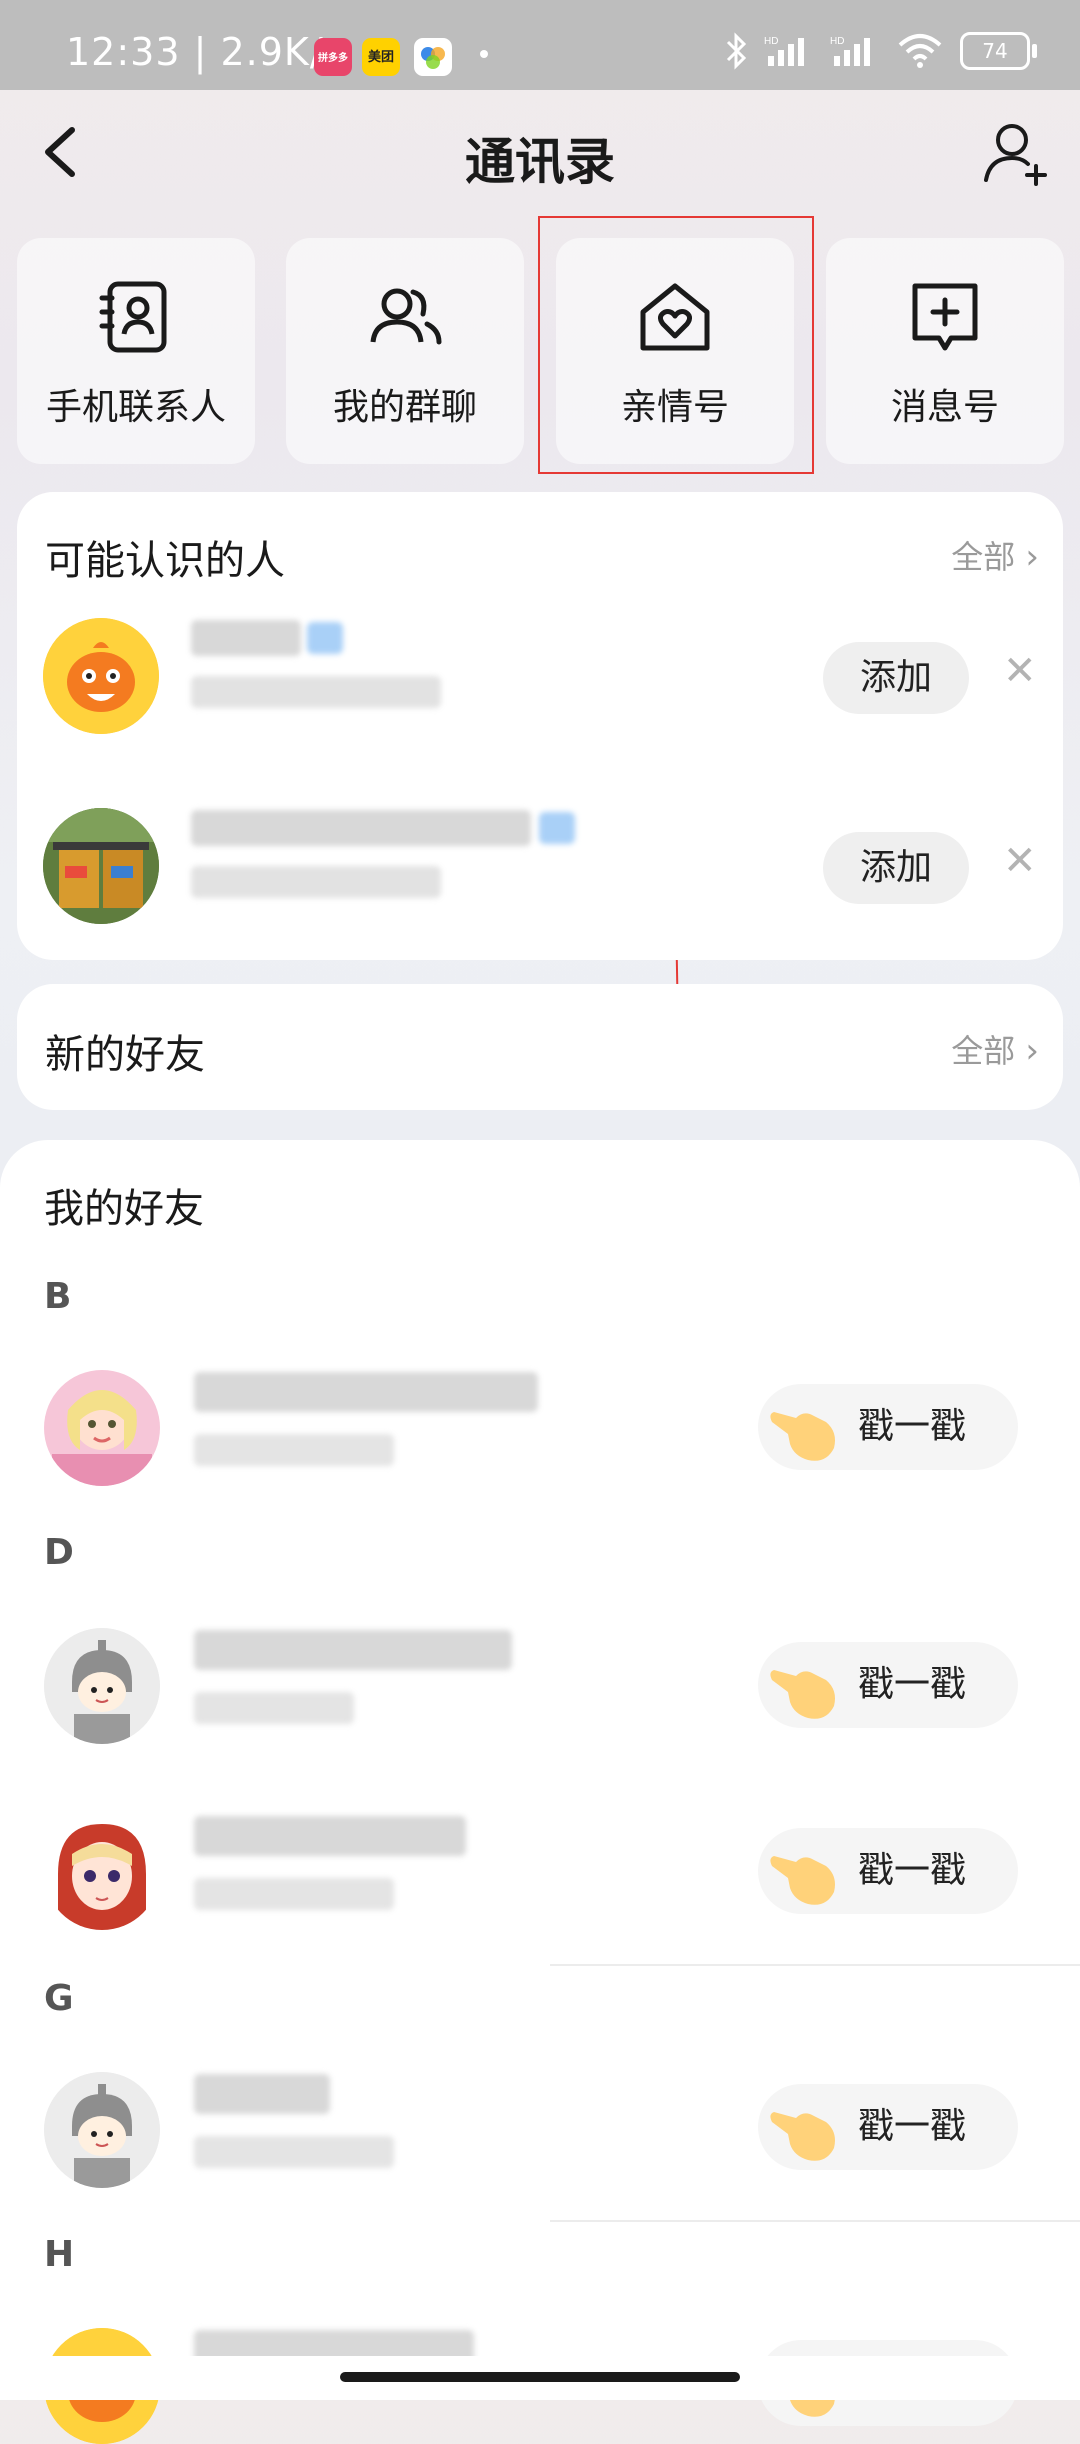 The height and width of the screenshot is (2444, 1080). I want to click on new-friends-title: 新的好友, so click(125, 1055).